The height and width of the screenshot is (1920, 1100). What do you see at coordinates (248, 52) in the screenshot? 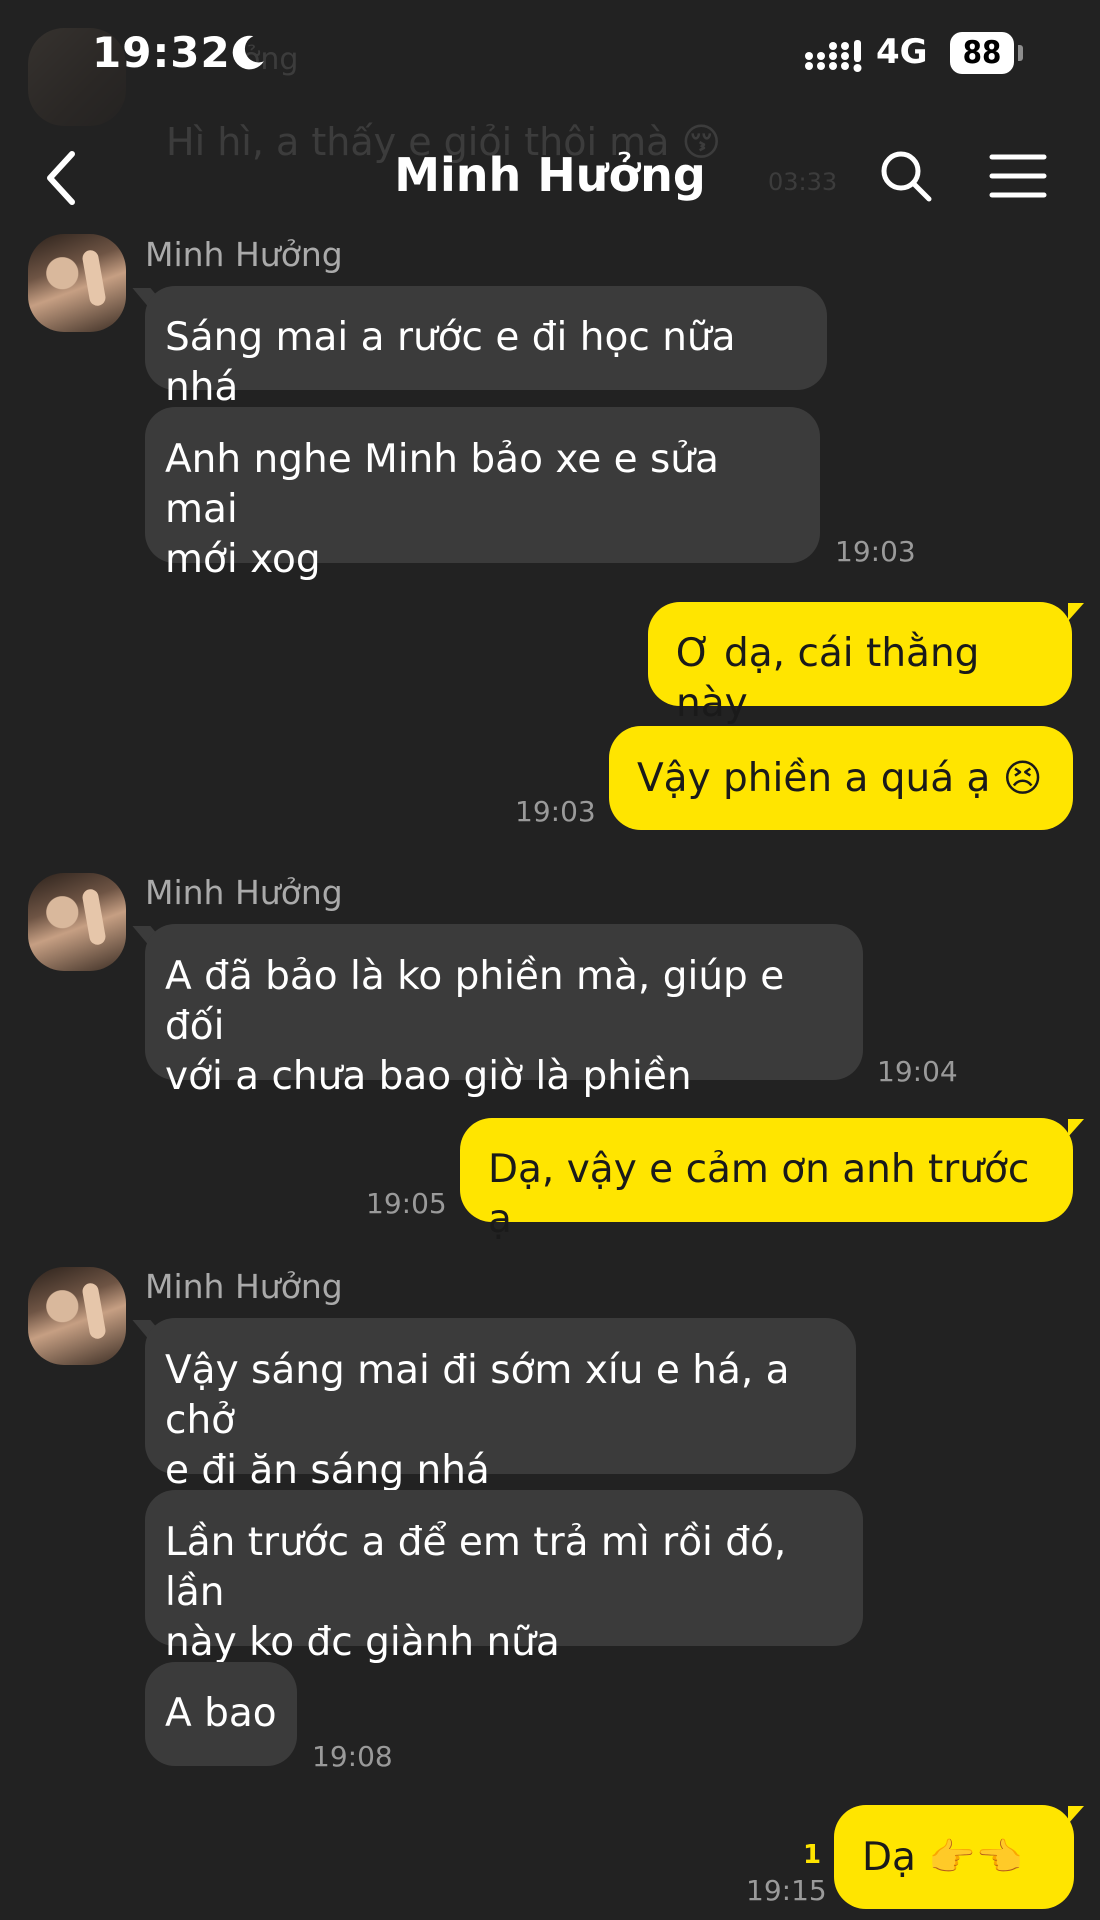
I see `moon-icon` at bounding box center [248, 52].